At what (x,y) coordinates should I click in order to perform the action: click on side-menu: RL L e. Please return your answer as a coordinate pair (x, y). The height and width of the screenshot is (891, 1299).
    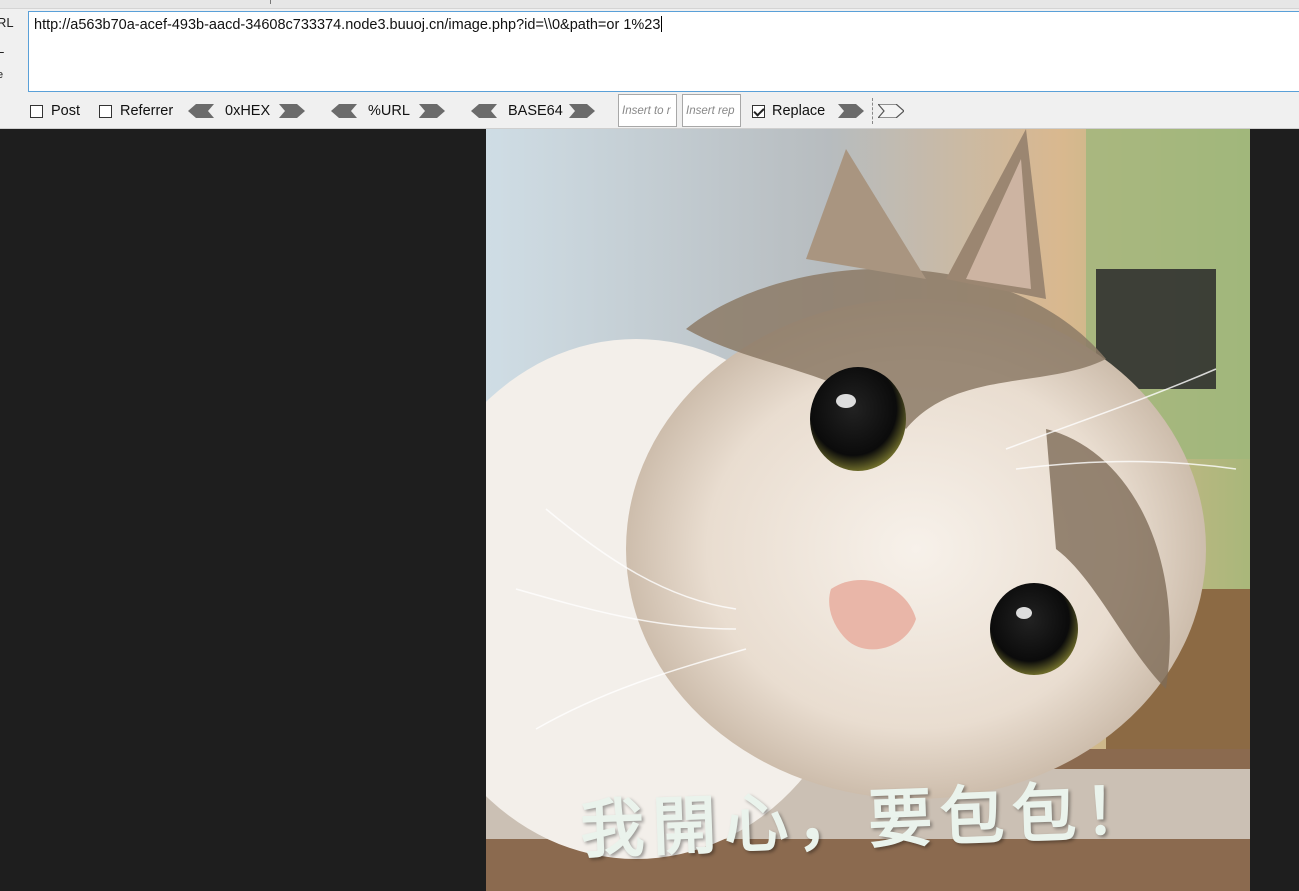
    Looking at the image, I should click on (10, 48).